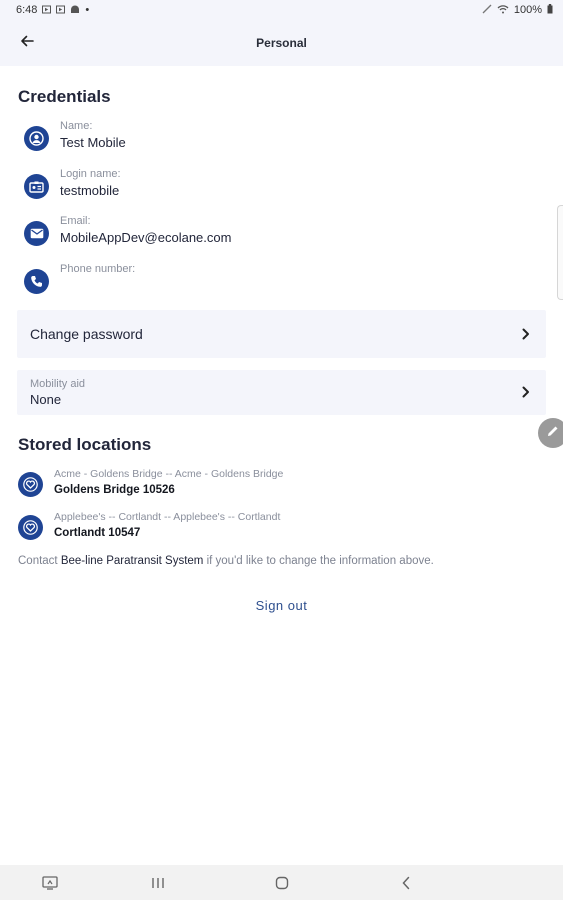 The width and height of the screenshot is (563, 900). What do you see at coordinates (85, 444) in the screenshot?
I see `stored-locations-heading: Stored locations` at bounding box center [85, 444].